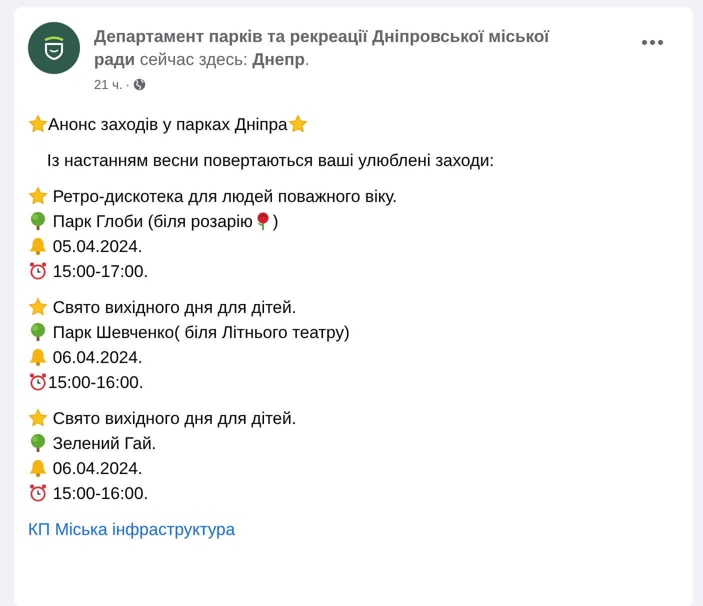  I want to click on post-header-text: Департамент парків та рекреації Дніпровської міської ради сейчас здесь: Днепр., so click(322, 48).